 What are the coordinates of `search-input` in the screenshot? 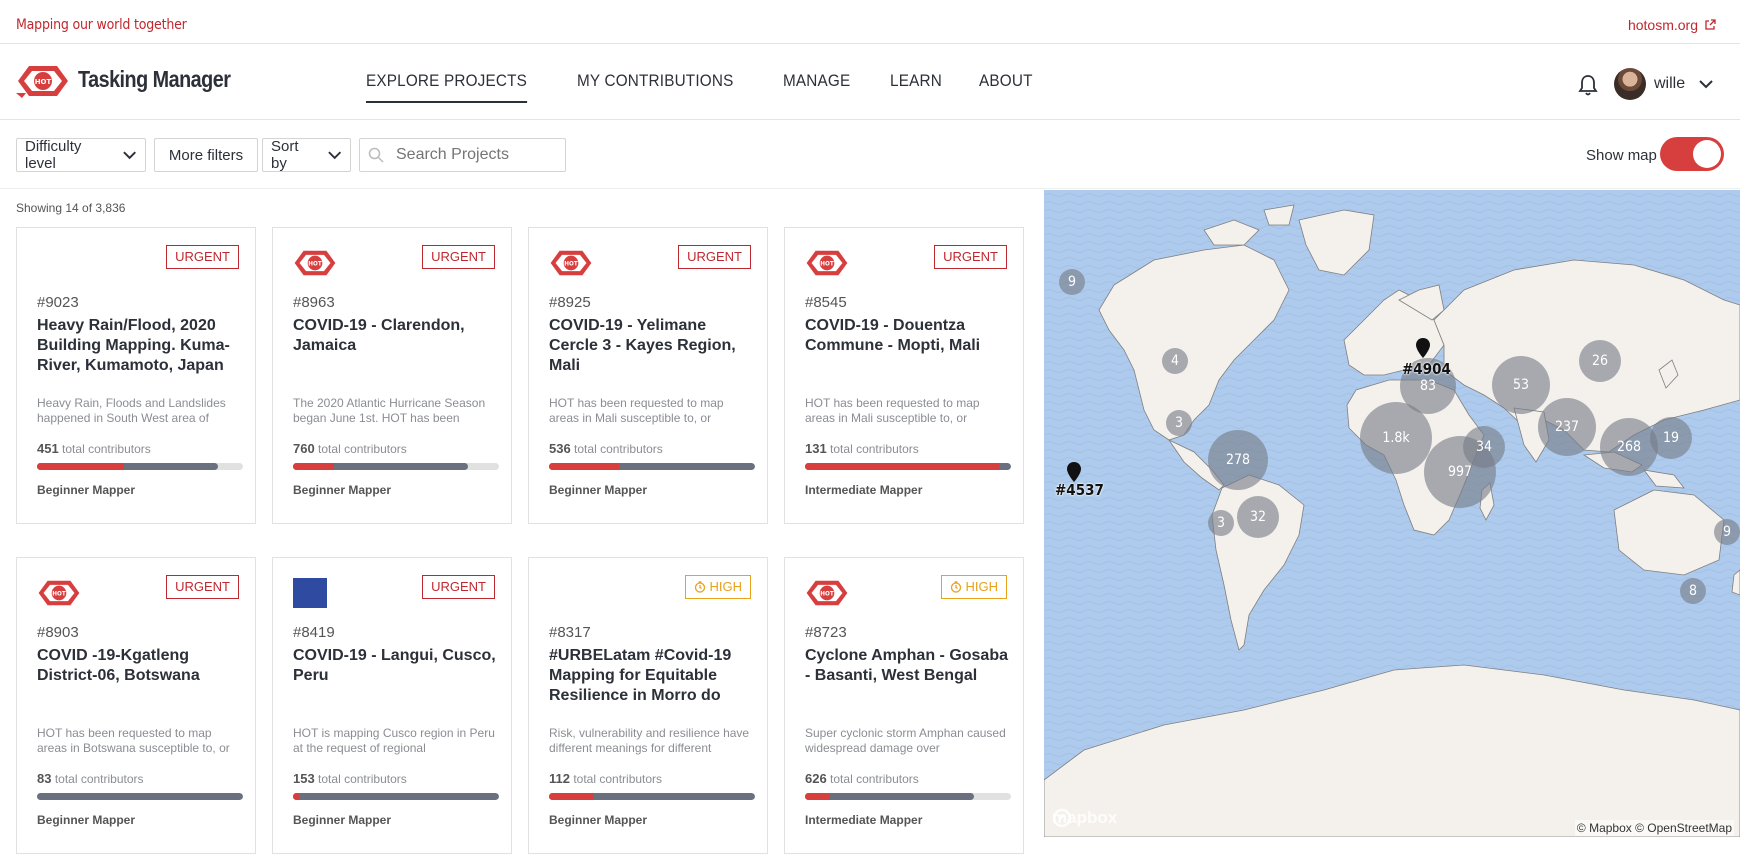 It's located at (476, 155).